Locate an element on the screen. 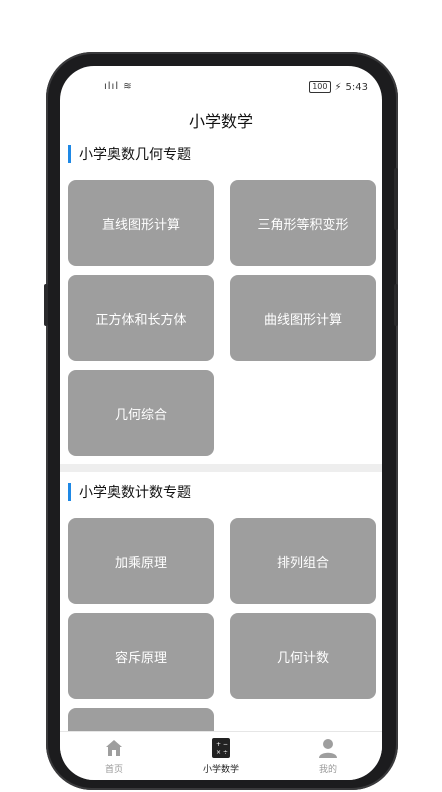 The width and height of the screenshot is (442, 792). topic-card: 几何计数 is located at coordinates (303, 656).